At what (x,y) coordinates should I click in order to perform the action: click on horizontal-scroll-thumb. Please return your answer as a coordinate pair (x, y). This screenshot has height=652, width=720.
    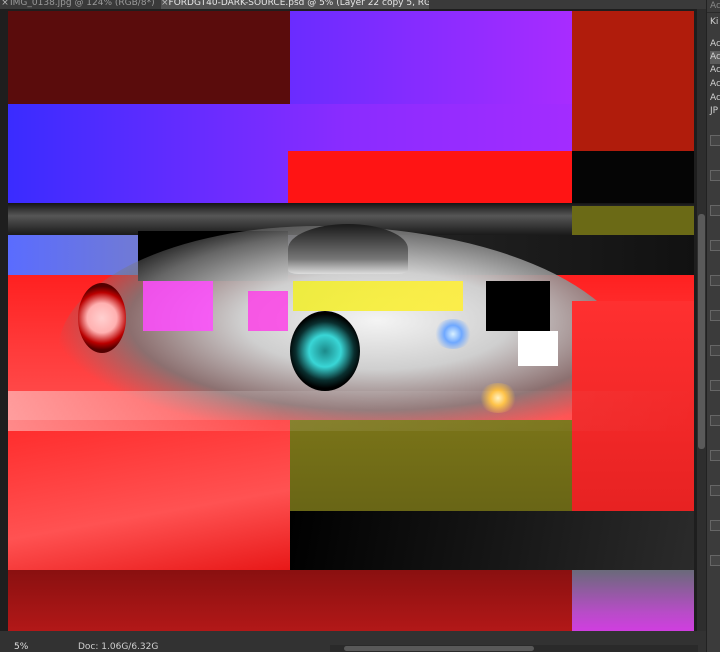
    Looking at the image, I should click on (439, 648).